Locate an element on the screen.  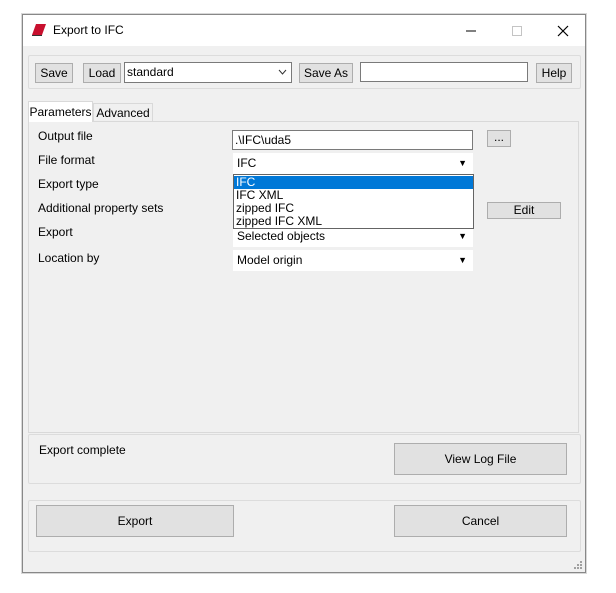
file-format-dropdown-list: IFC IFC XML zipped IFC zipped IFC XML is located at coordinates (353, 201).